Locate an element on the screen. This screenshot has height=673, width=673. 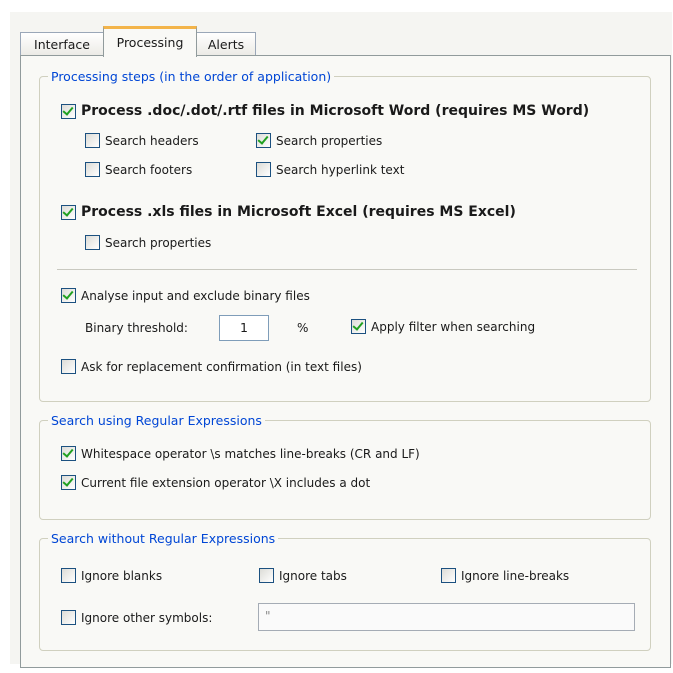
word-search-properties-checkbox: Search properties is located at coordinates (319, 140).